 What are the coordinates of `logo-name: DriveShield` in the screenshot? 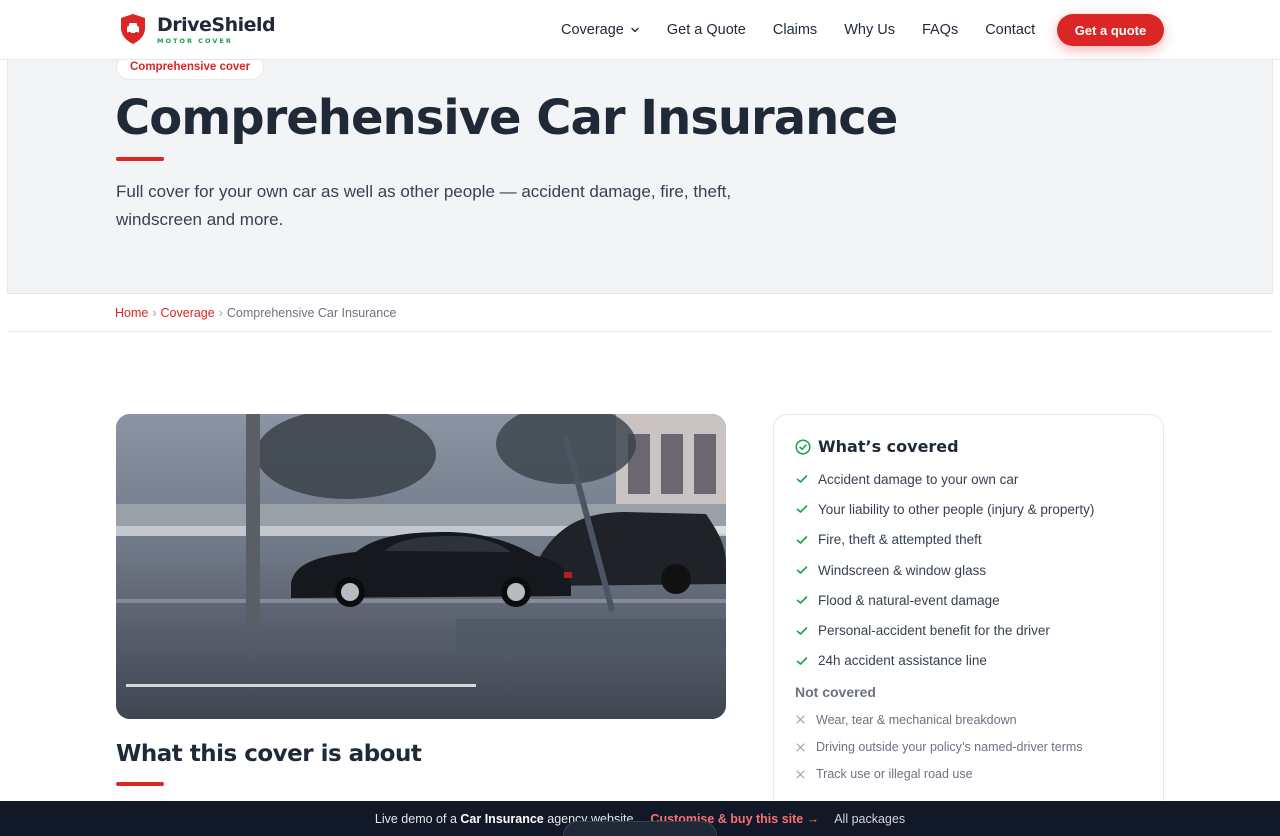 It's located at (216, 24).